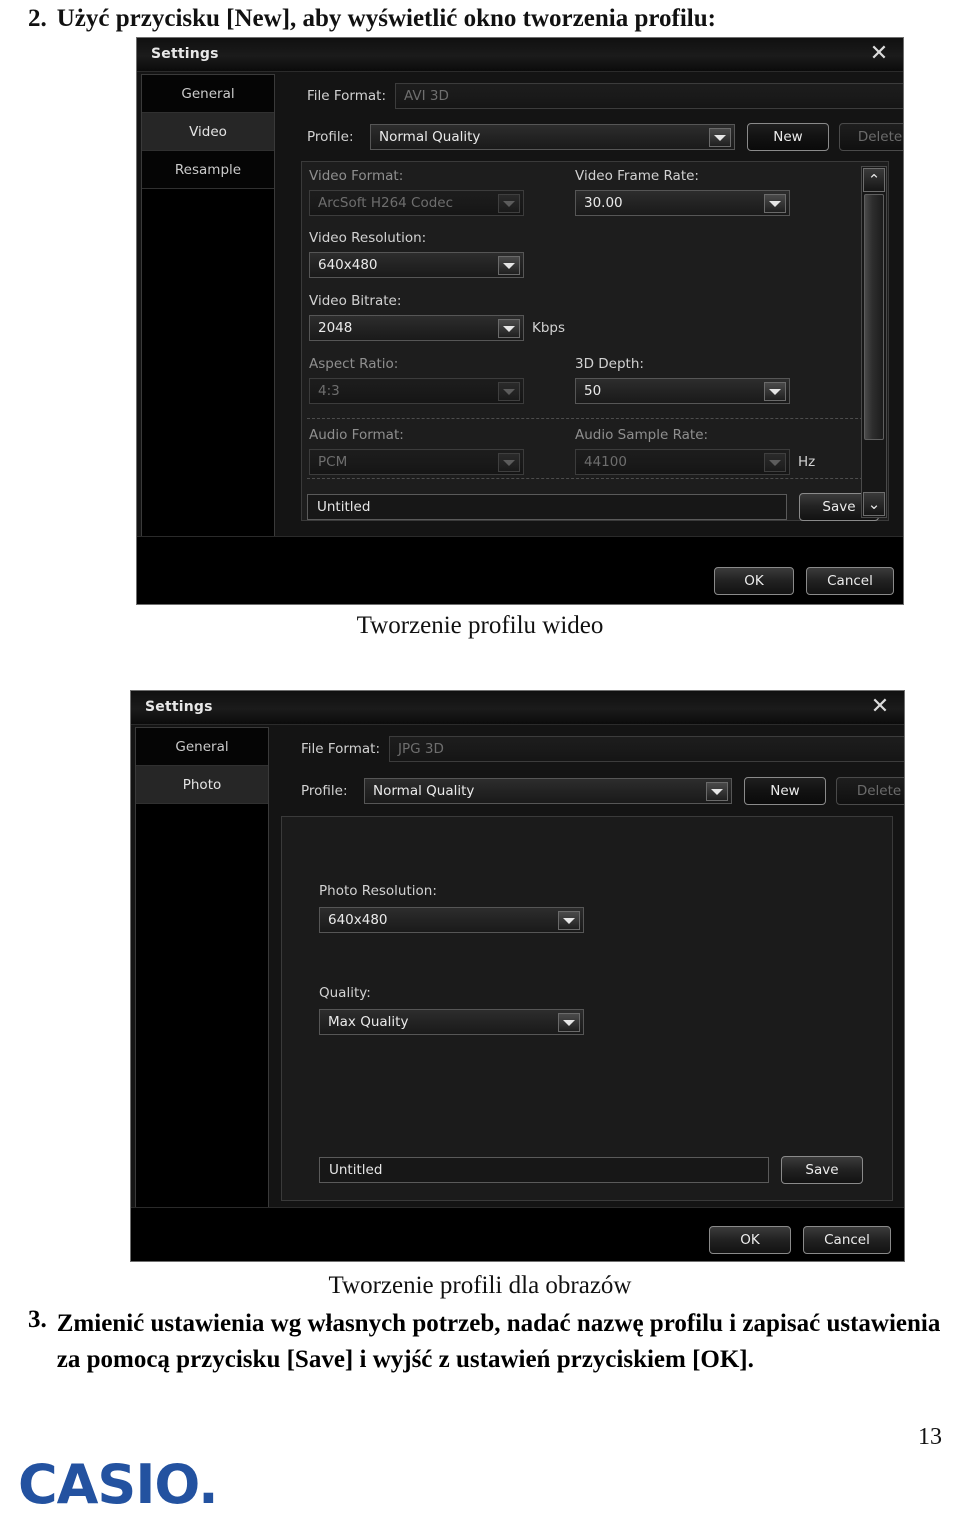  Describe the element at coordinates (930, 1437) in the screenshot. I see `page-number: 13` at that location.